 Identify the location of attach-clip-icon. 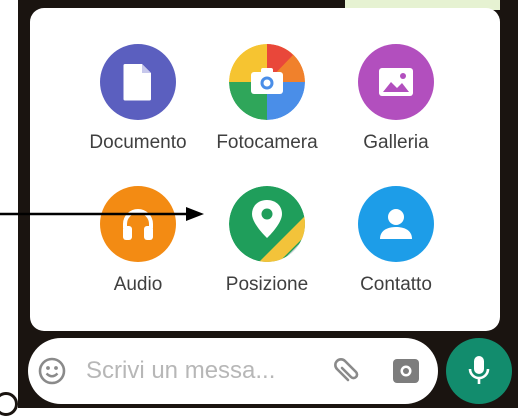
(347, 371).